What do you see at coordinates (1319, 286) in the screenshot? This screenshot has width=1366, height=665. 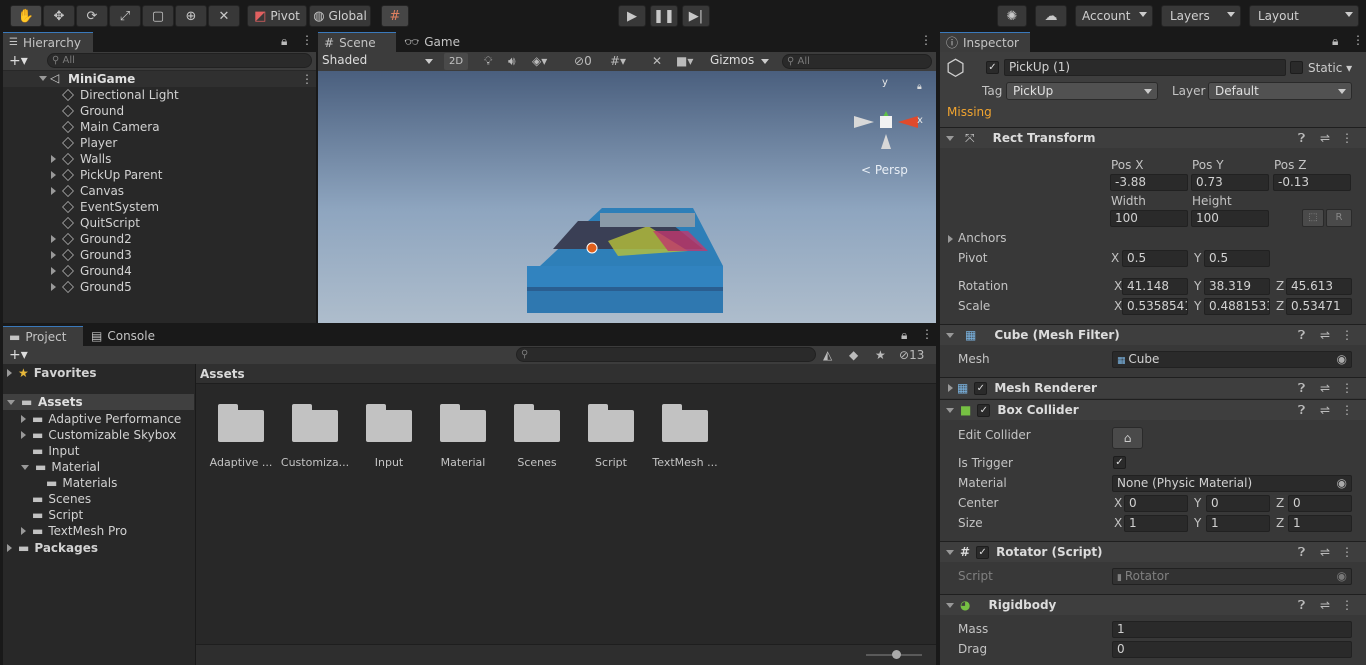 I see `rot-z-input: 45.613` at bounding box center [1319, 286].